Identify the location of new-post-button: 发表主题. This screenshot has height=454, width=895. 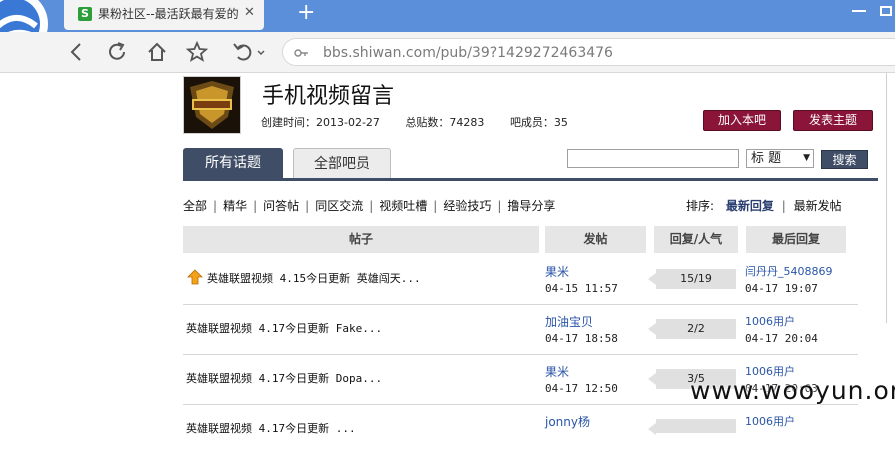
(833, 120).